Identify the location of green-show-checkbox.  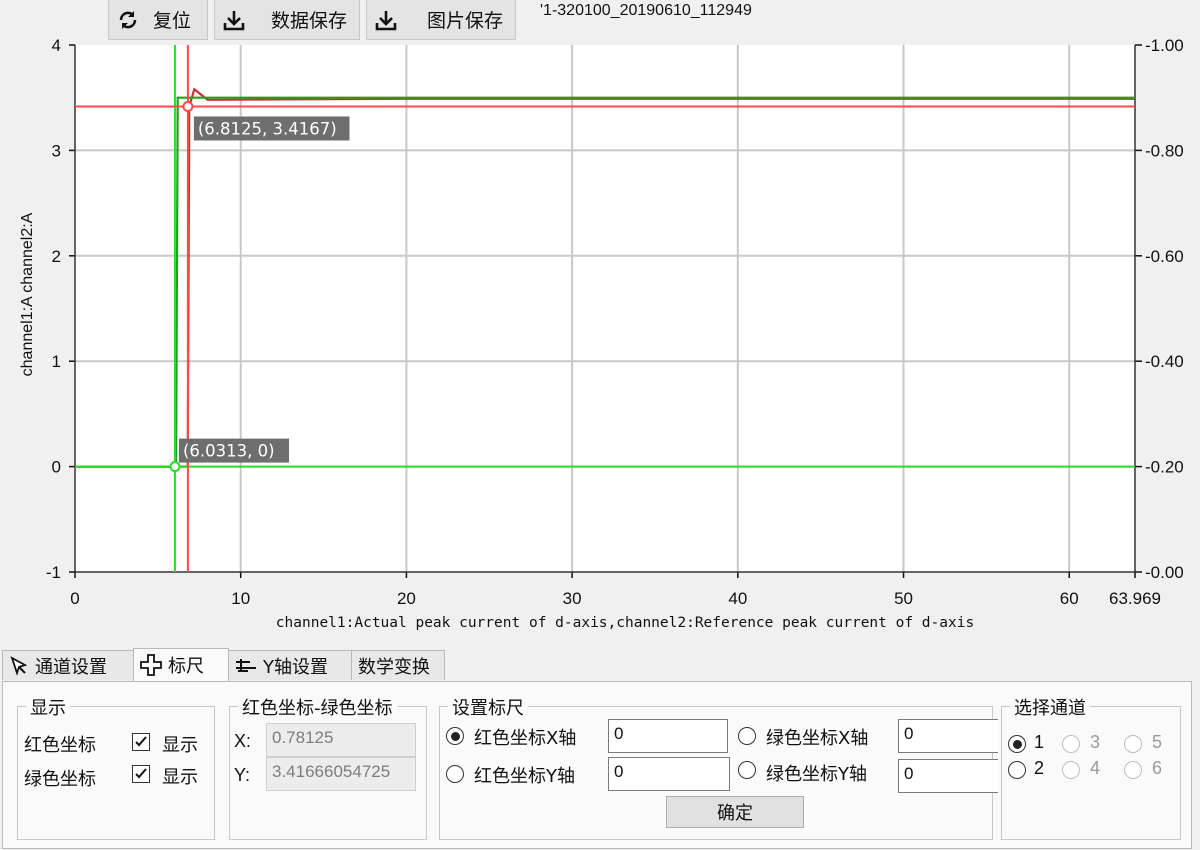
(141, 774).